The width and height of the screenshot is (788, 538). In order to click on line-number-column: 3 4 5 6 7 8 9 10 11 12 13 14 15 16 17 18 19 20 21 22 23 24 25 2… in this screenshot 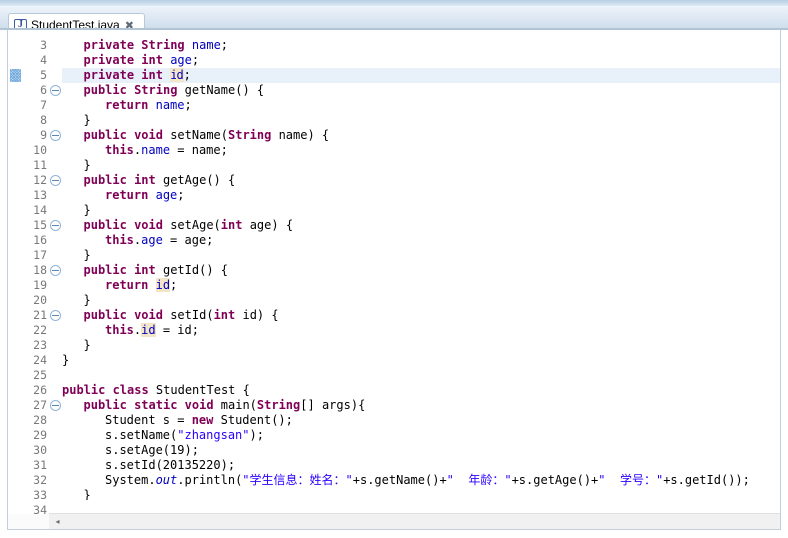, I will do `click(36, 273)`.